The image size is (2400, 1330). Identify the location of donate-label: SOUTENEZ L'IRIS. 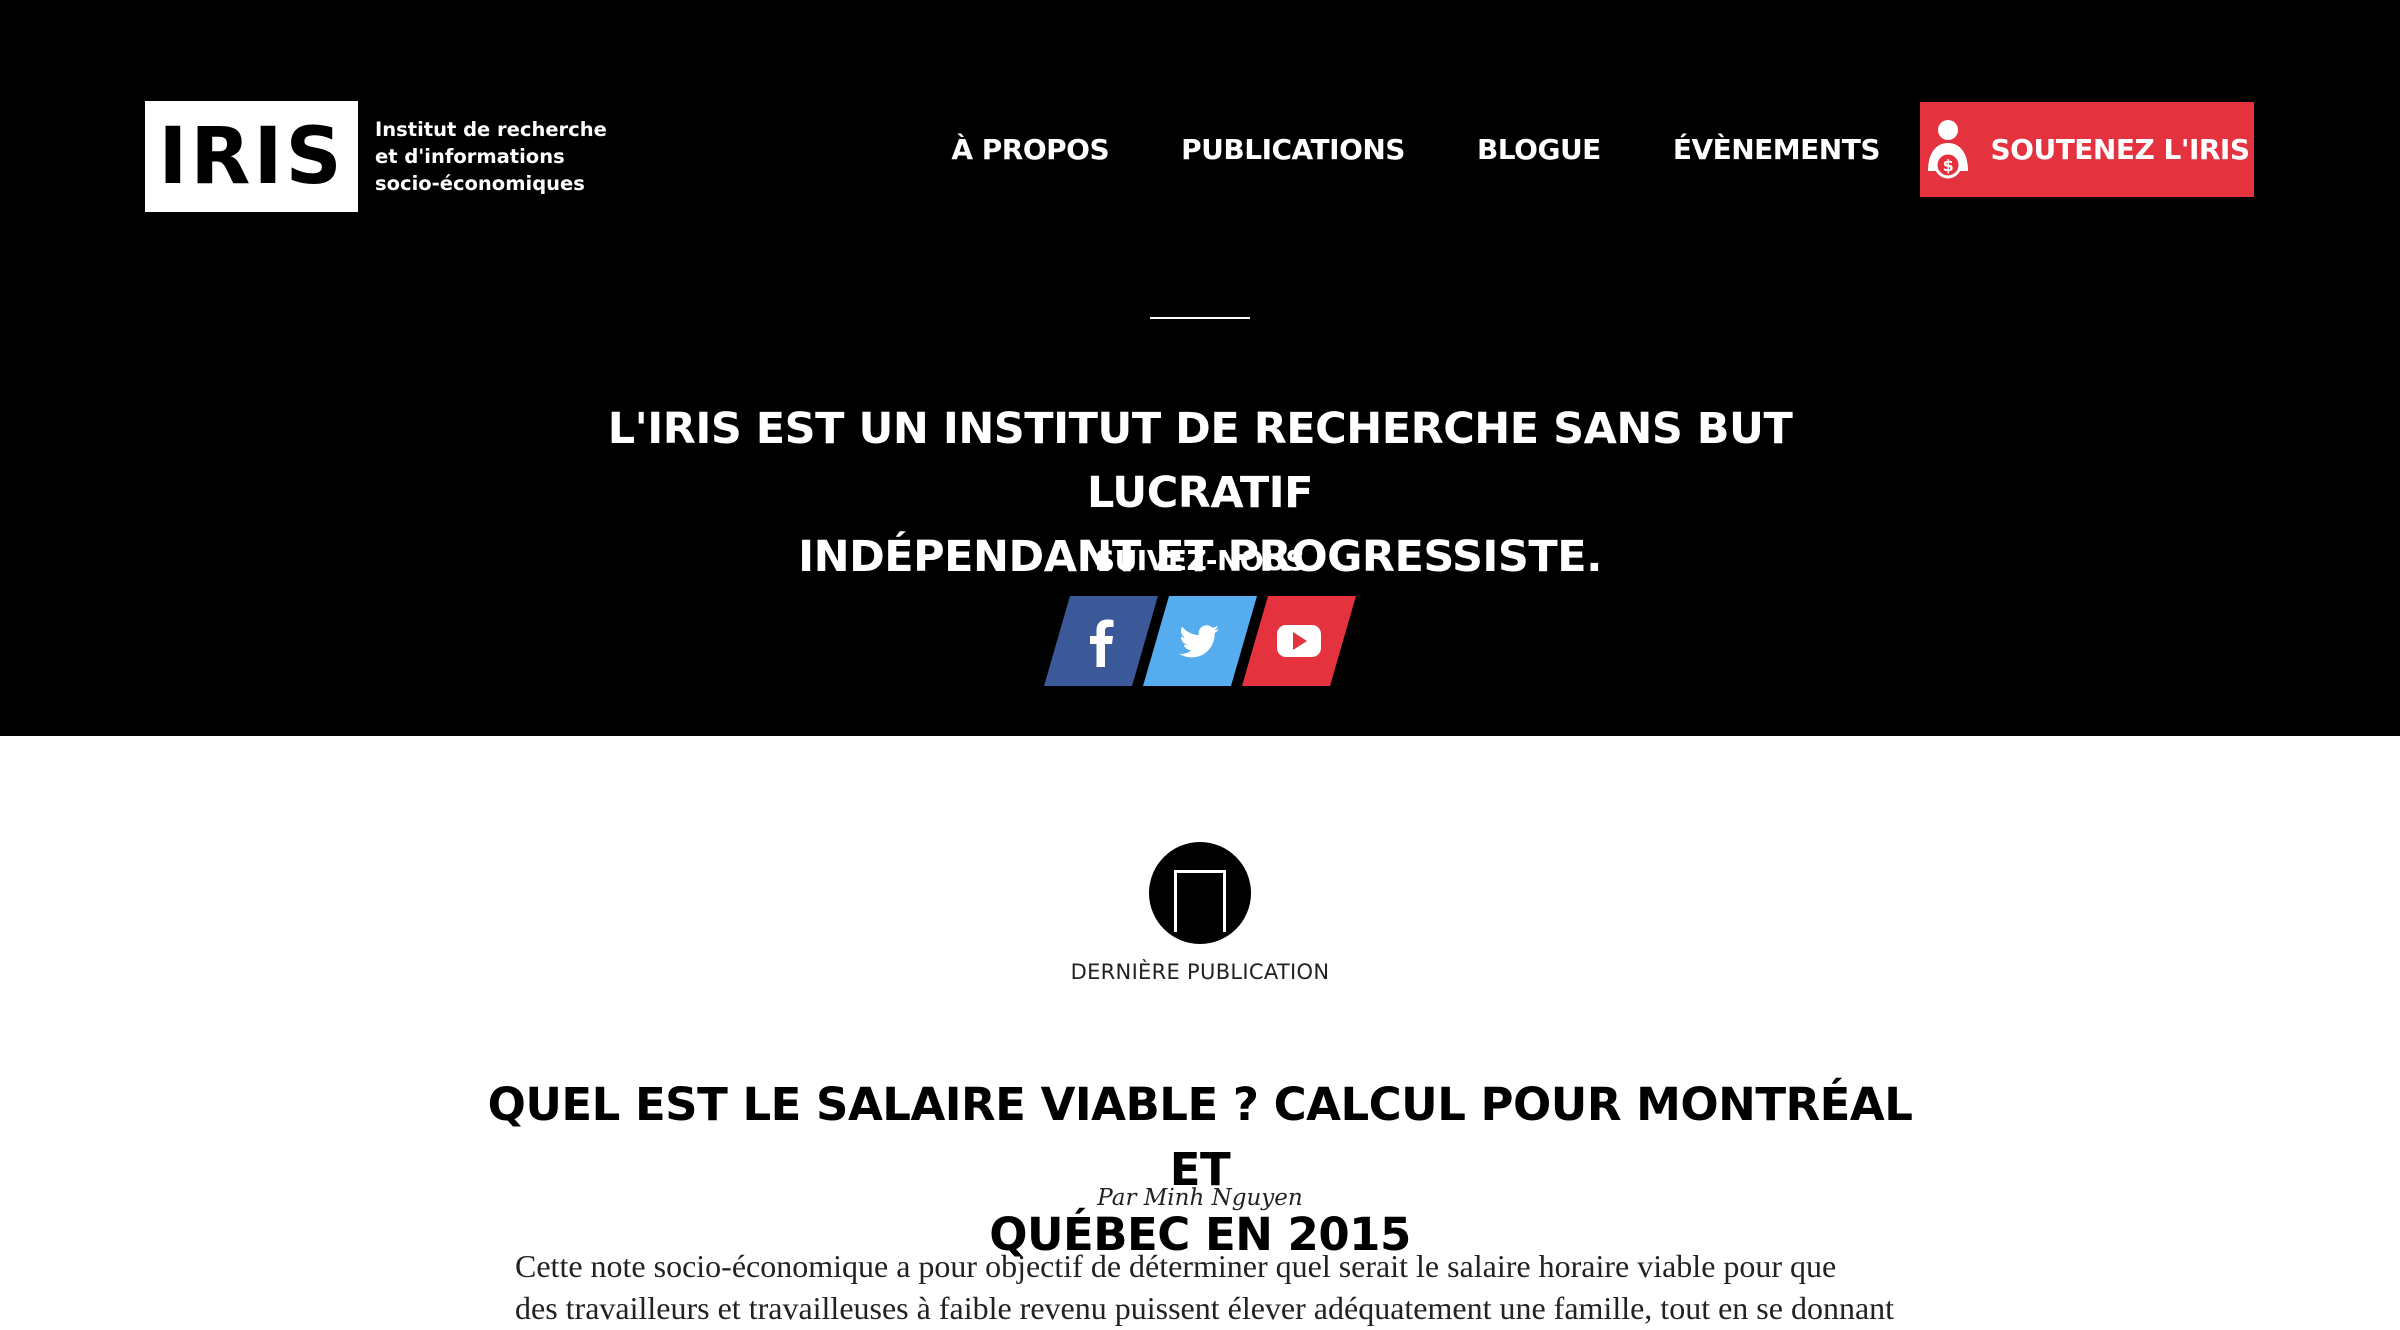
(2120, 149).